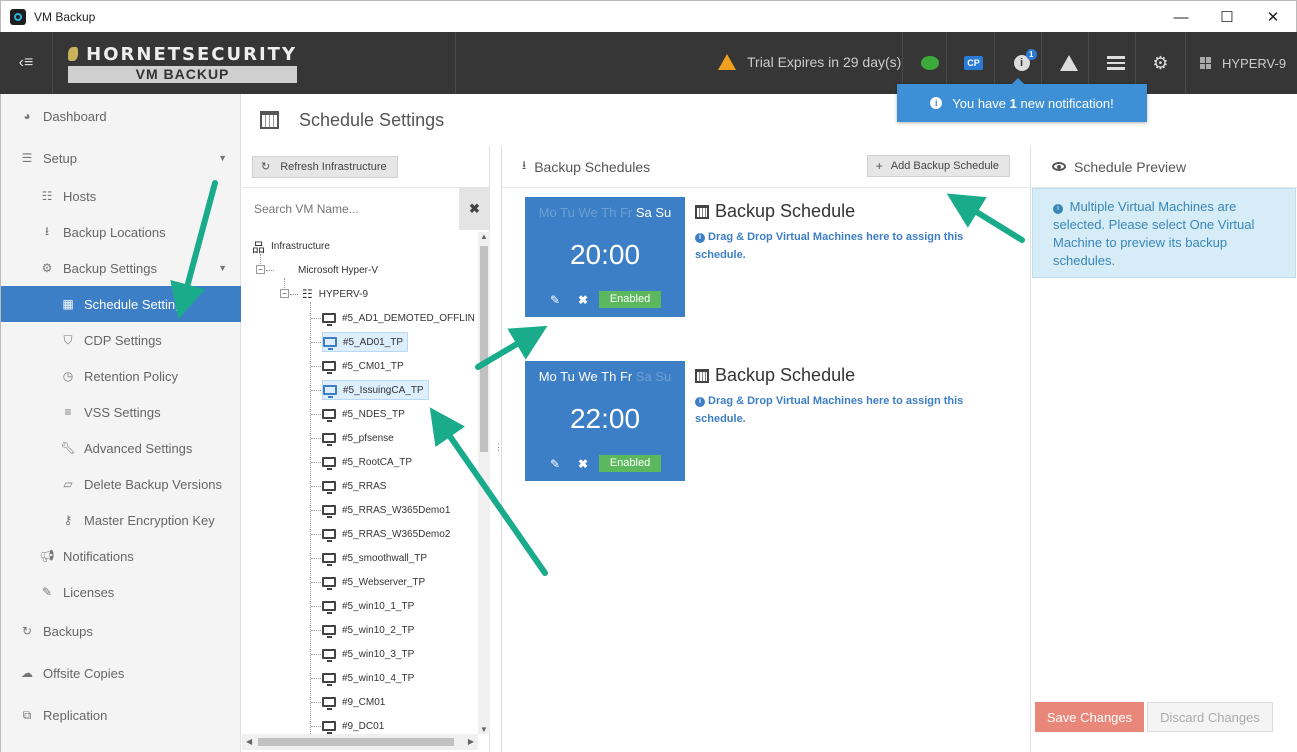  I want to click on tree-node-vm: #9_CM01, so click(353, 702).